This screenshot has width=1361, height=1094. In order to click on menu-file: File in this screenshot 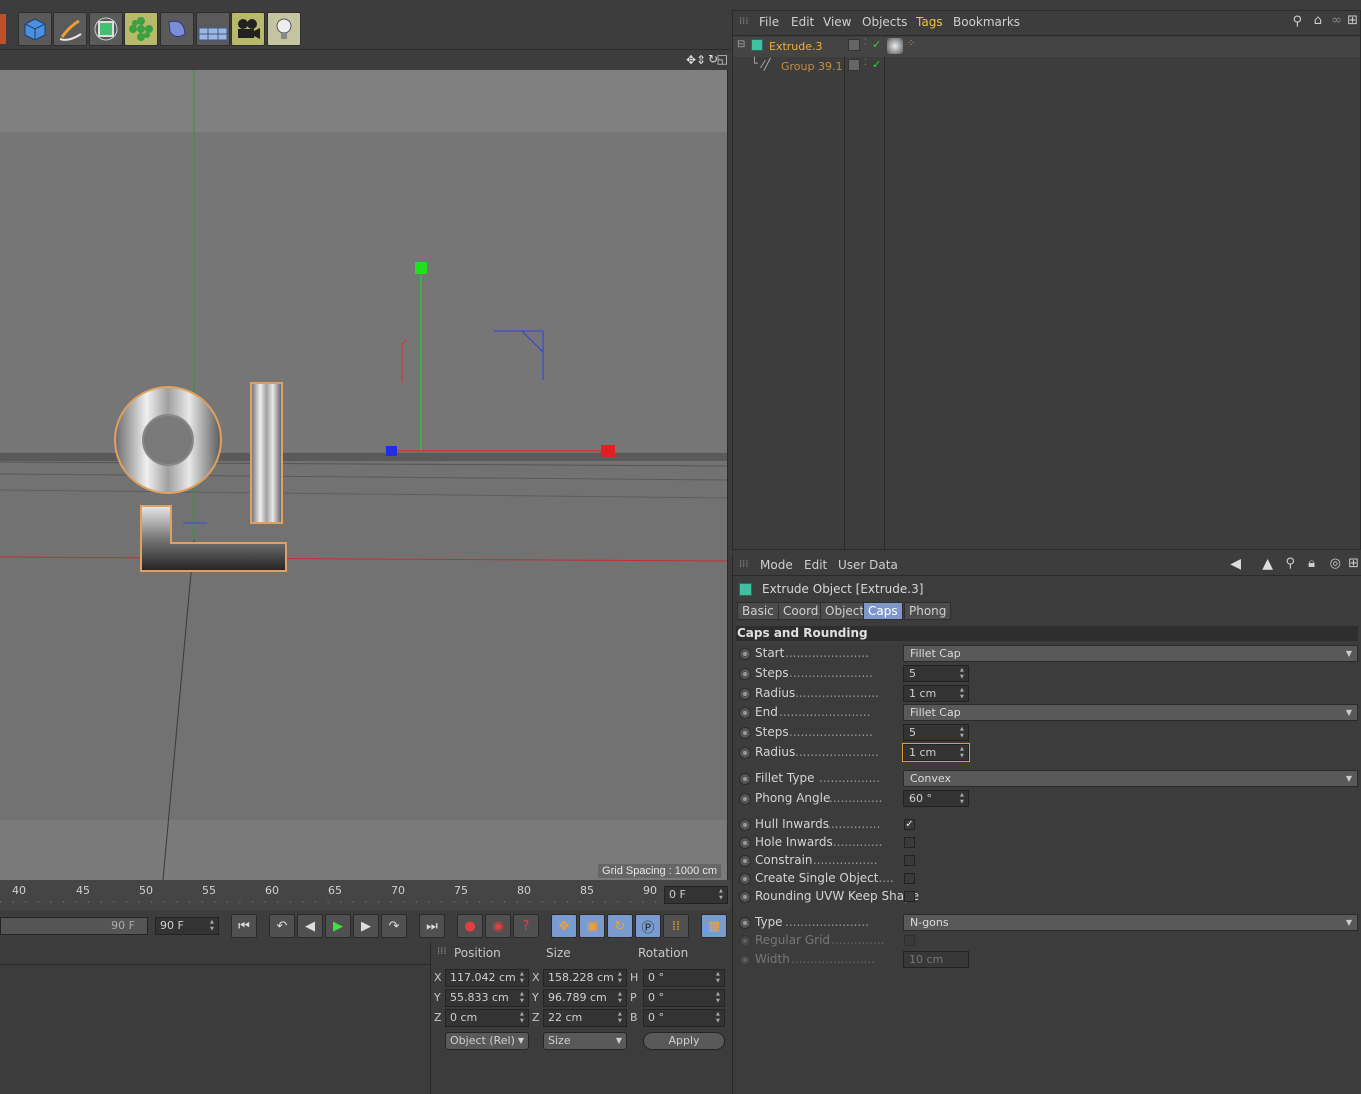, I will do `click(769, 22)`.